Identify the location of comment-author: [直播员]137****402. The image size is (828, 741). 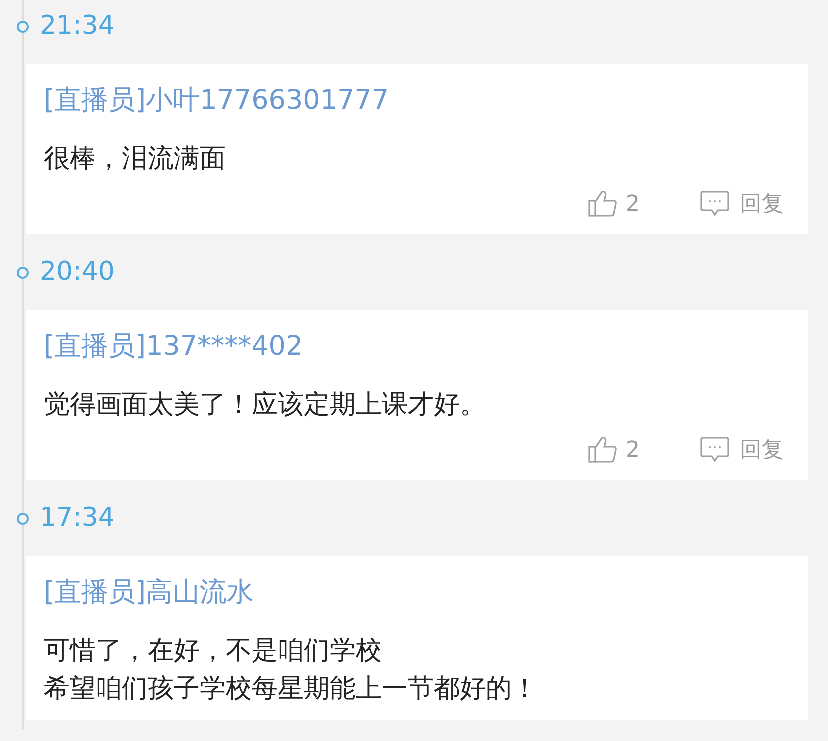
(414, 347).